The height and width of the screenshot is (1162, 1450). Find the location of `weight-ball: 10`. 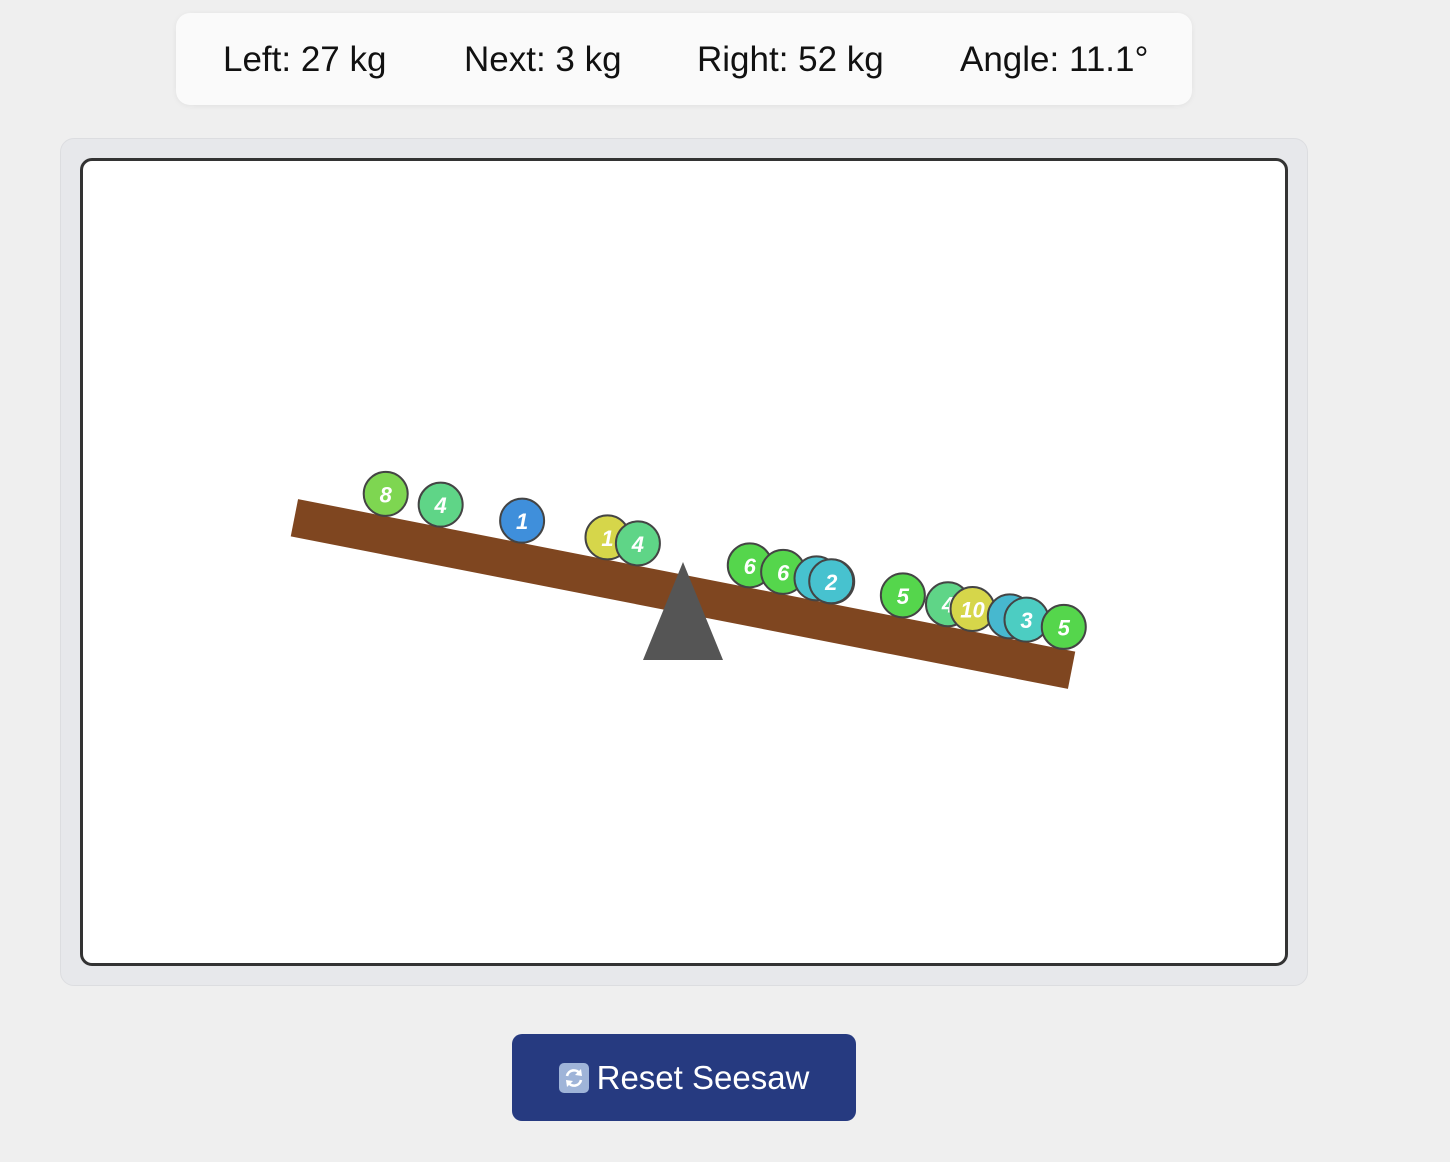

weight-ball: 10 is located at coordinates (972, 609).